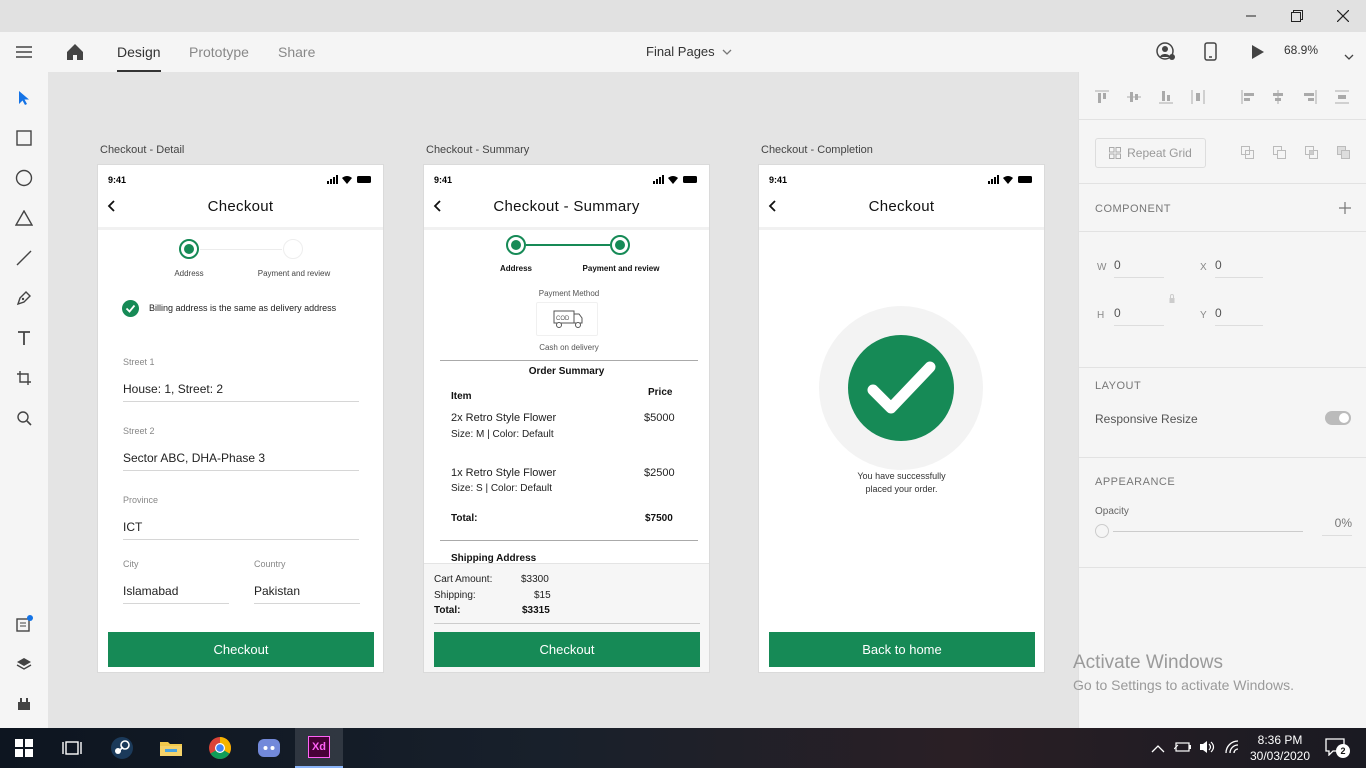  What do you see at coordinates (659, 473) in the screenshot?
I see `order-item-price: $2500` at bounding box center [659, 473].